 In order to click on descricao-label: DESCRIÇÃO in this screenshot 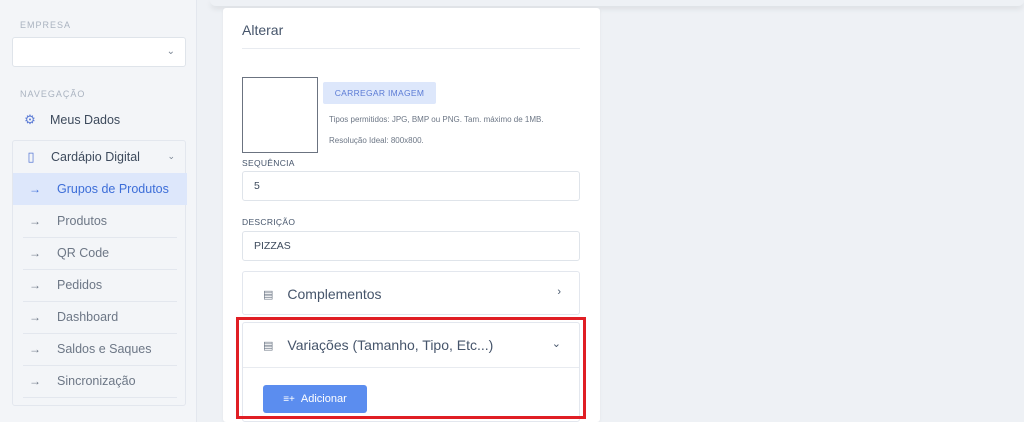, I will do `click(269, 222)`.